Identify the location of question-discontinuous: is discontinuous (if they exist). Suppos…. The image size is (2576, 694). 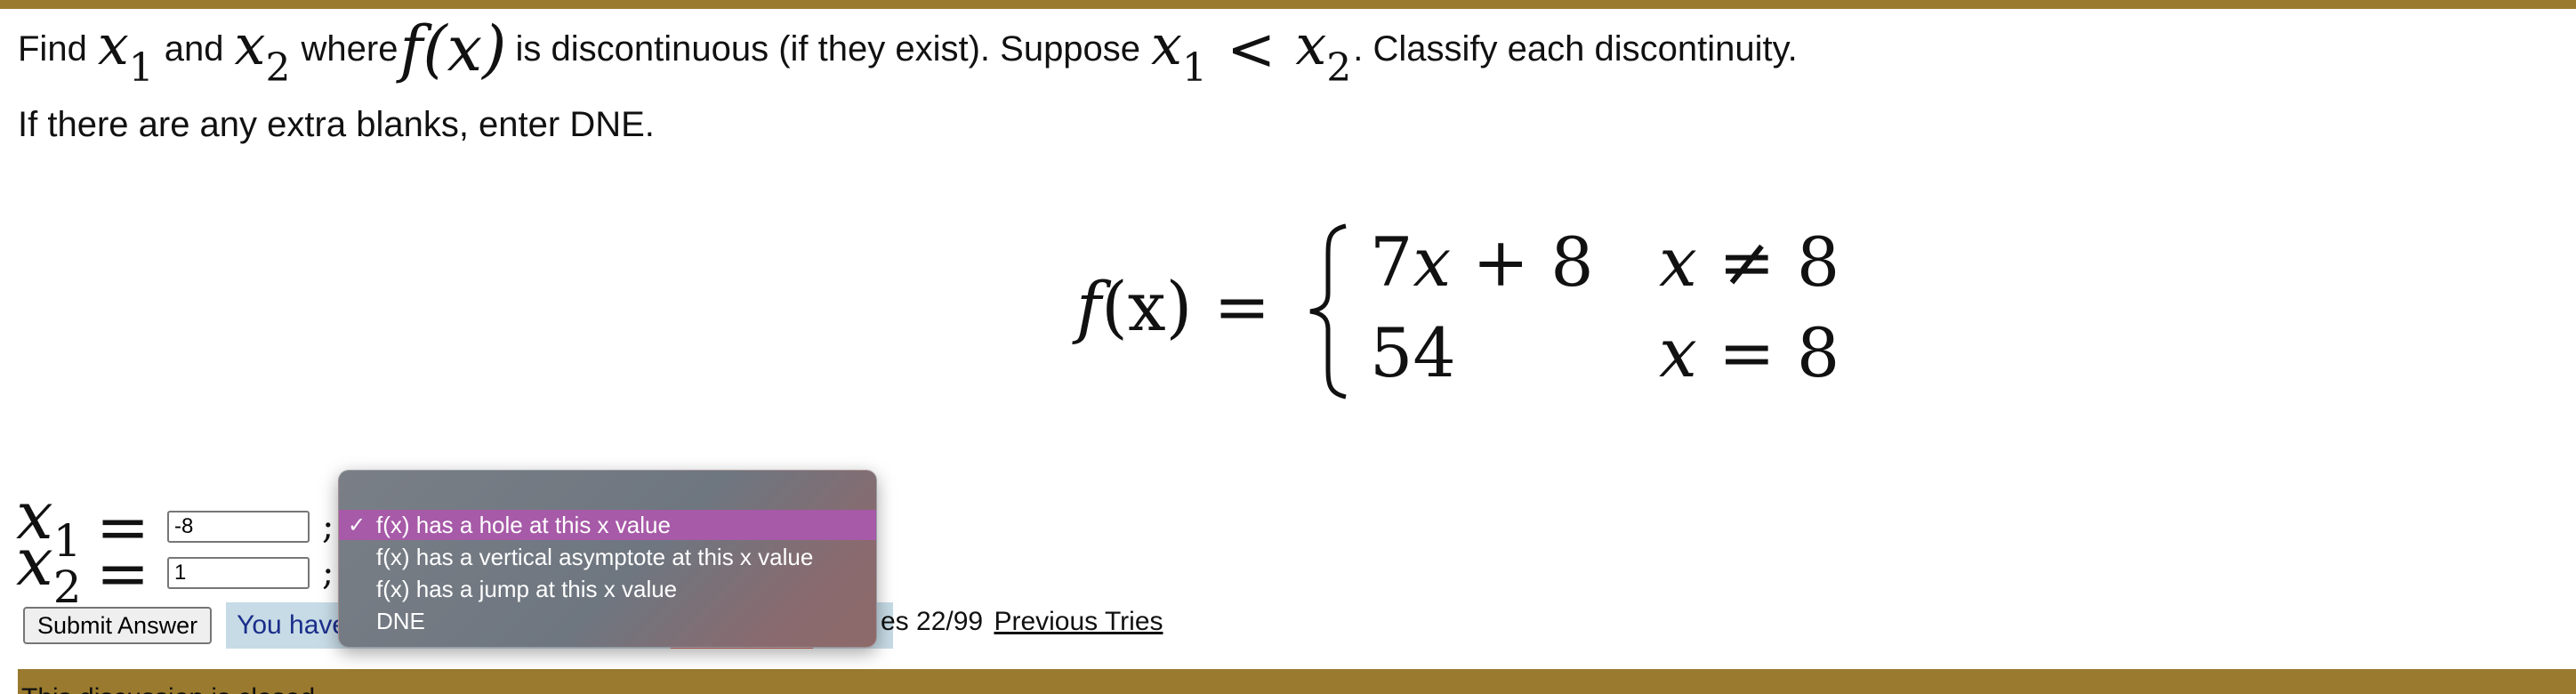
(828, 48).